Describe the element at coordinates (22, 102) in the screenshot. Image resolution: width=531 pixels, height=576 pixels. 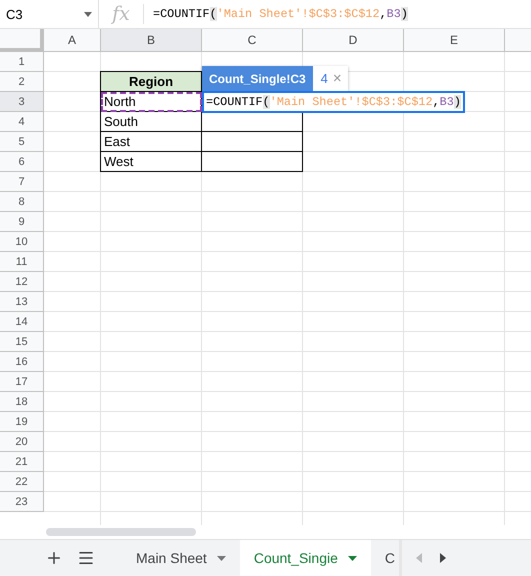
I see `row-header: 3` at that location.